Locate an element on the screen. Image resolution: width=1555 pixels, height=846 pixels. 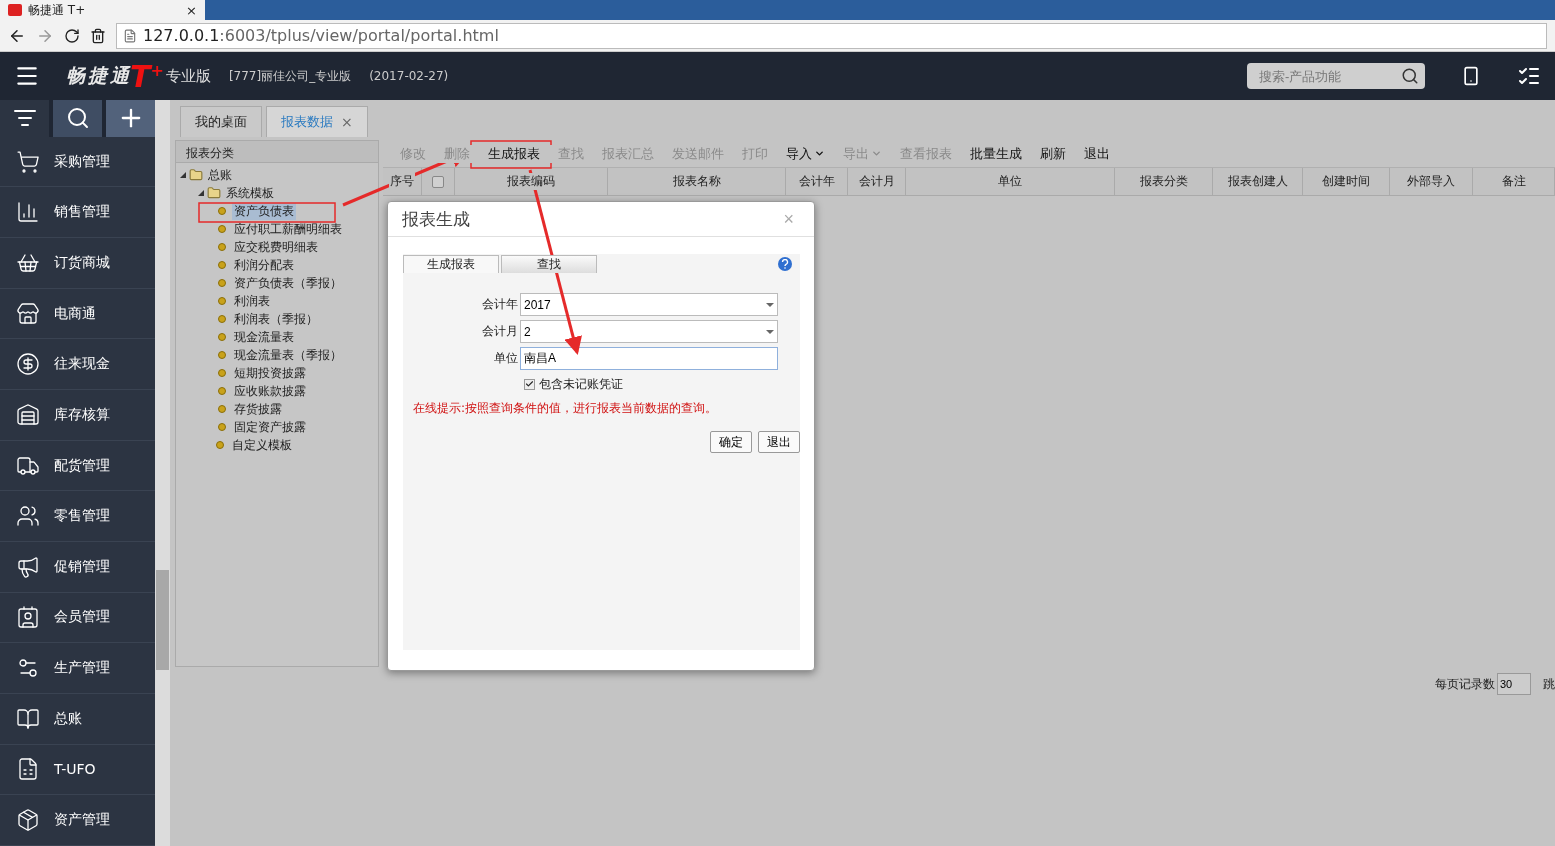
field-label: 单位 is located at coordinates (505, 358).